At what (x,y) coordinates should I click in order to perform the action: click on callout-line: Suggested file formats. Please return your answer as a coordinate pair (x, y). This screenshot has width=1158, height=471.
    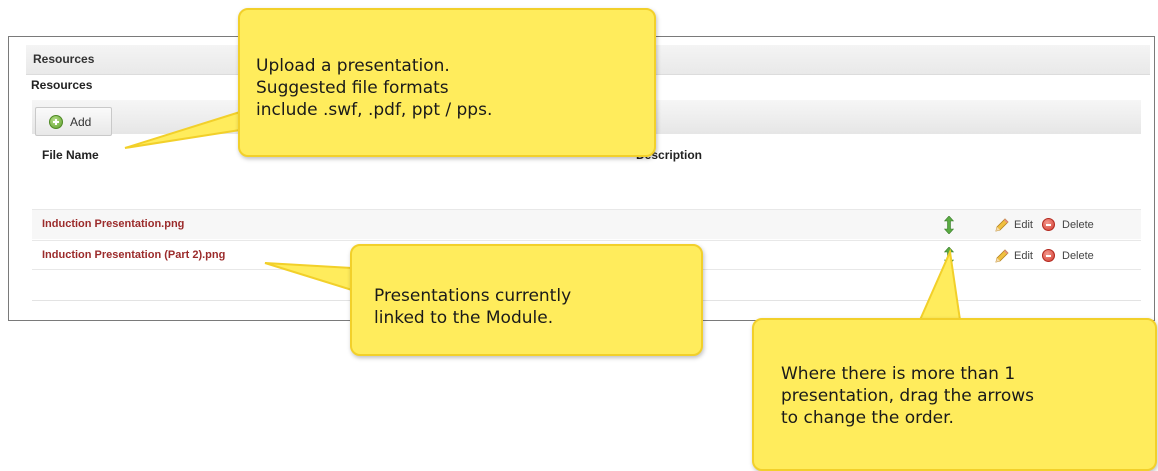
    Looking at the image, I should click on (352, 88).